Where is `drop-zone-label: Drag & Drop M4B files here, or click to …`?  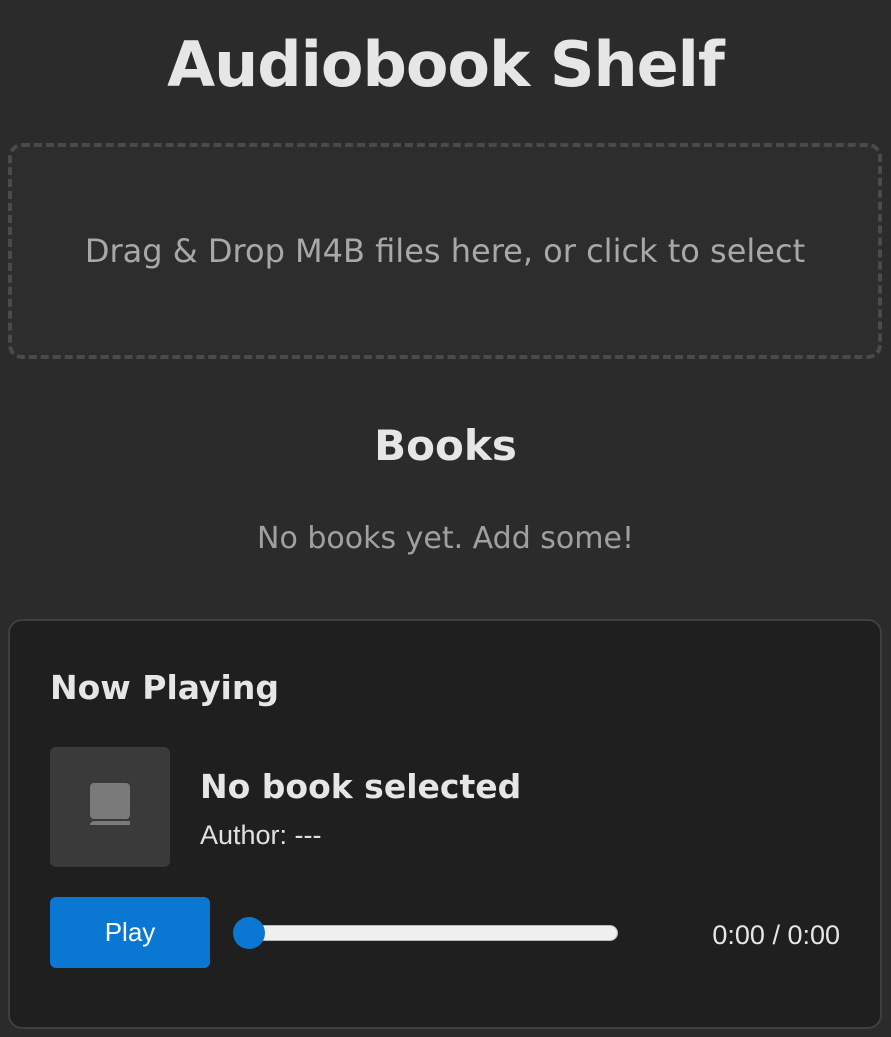
drop-zone-label: Drag & Drop M4B files here, or click to … is located at coordinates (445, 251).